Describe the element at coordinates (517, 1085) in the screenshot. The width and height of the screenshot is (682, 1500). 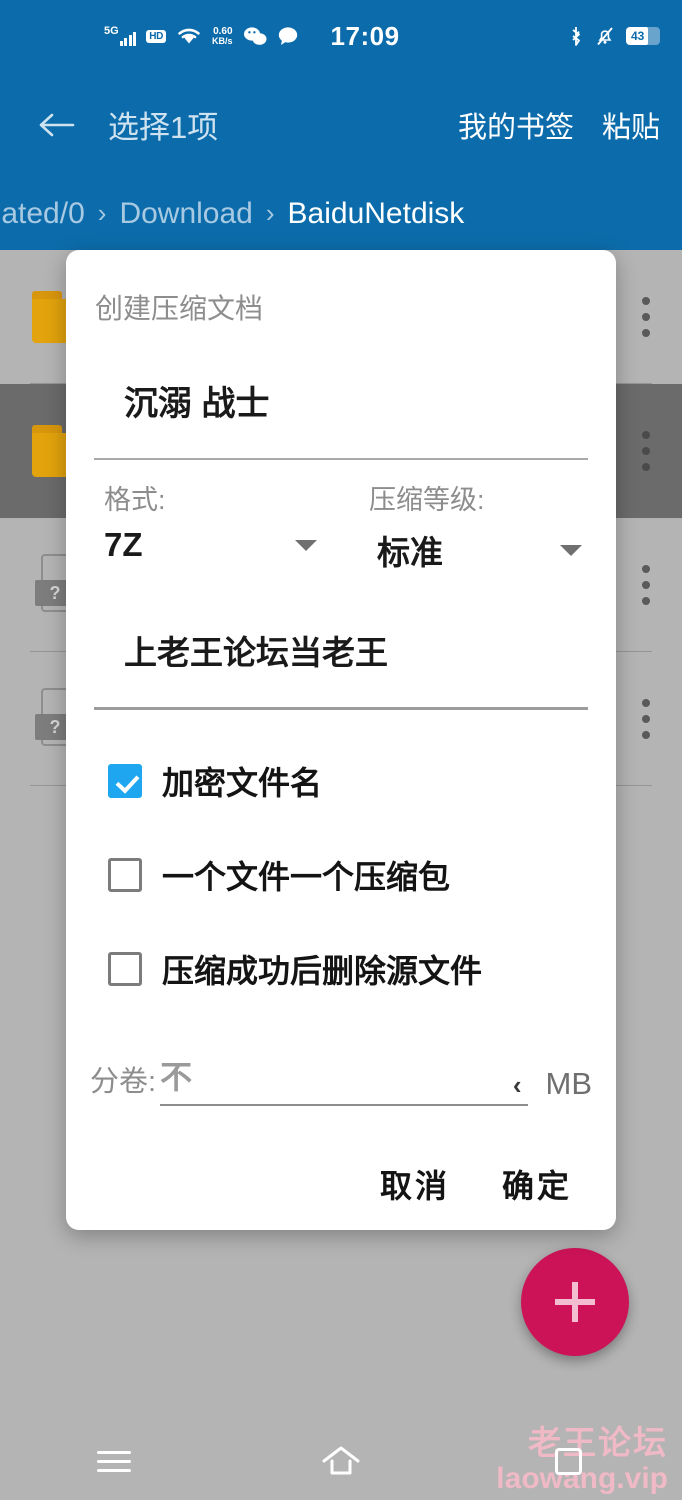
I see `chevron-left-icon: ‹` at that location.